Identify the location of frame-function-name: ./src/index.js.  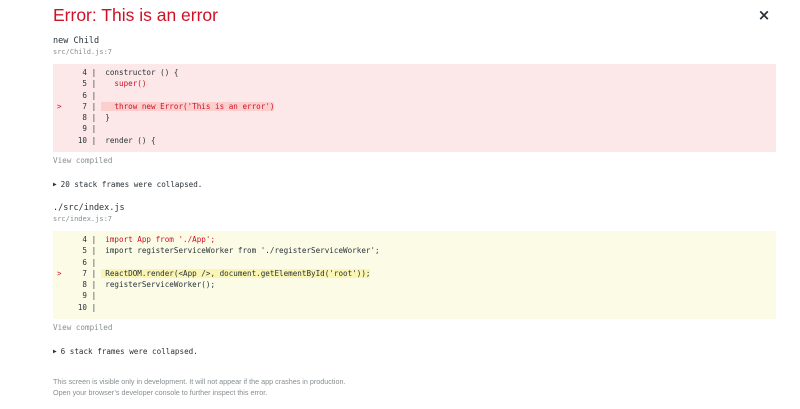
(89, 208).